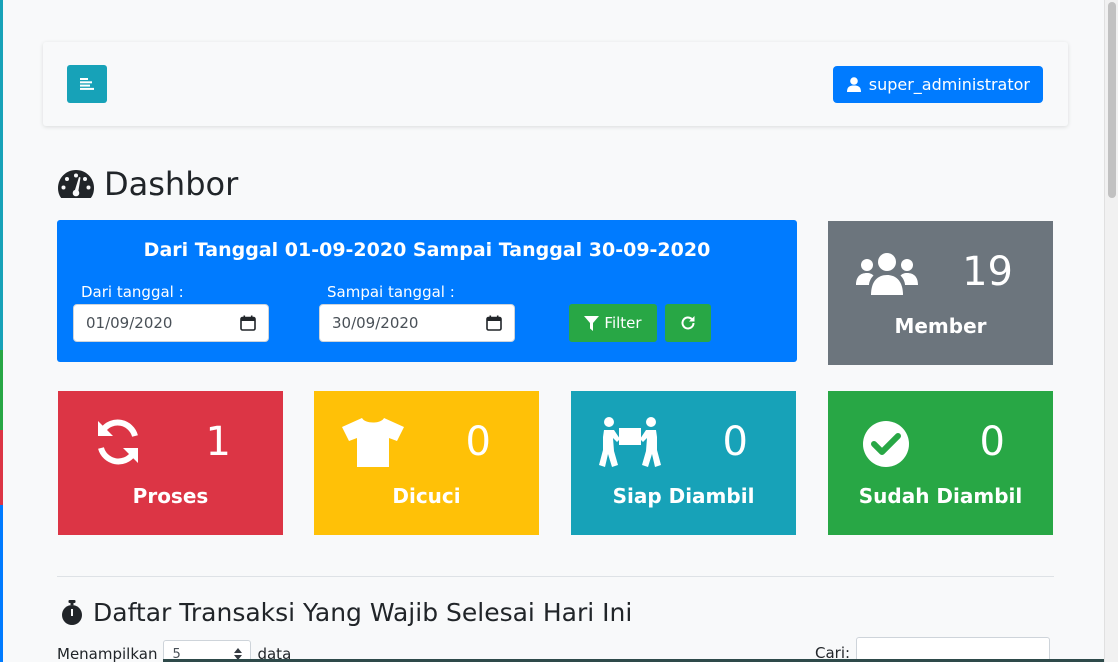 The image size is (1118, 662). Describe the element at coordinates (683, 496) in the screenshot. I see `stat-label-siap-diambil: Siap Diambil` at that location.